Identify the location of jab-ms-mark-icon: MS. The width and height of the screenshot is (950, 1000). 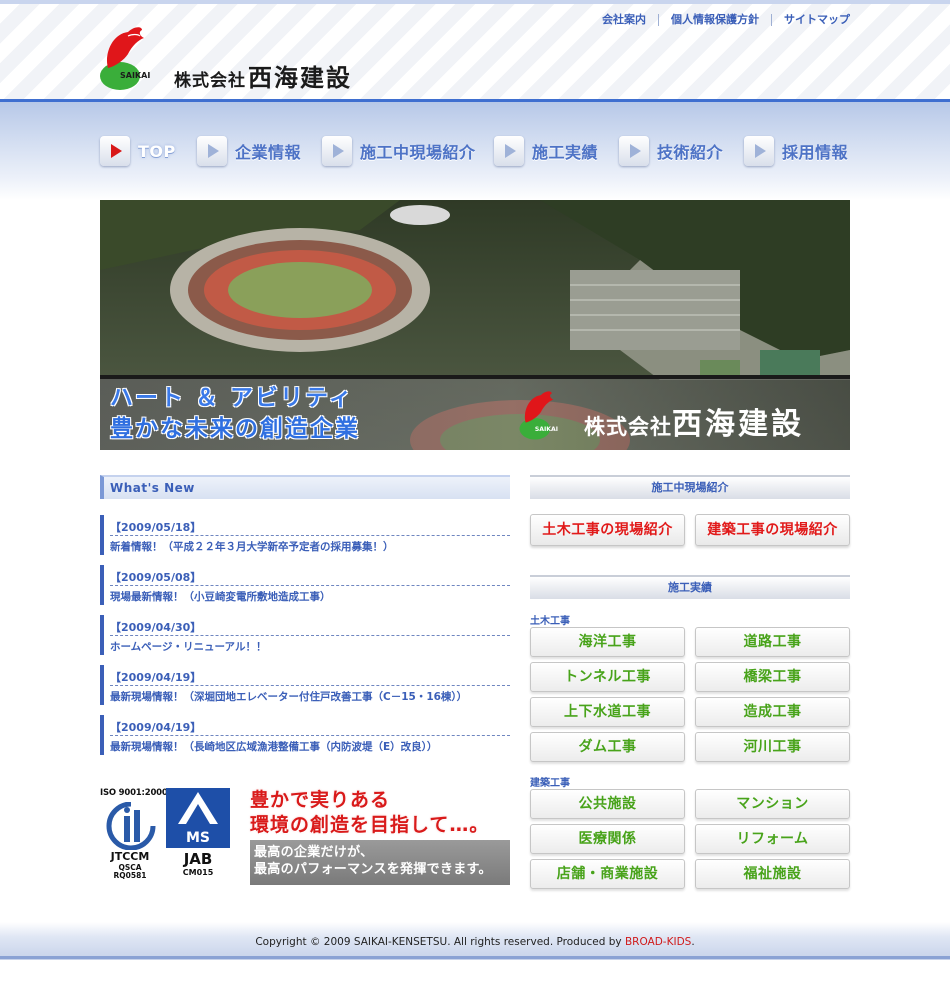
(198, 818).